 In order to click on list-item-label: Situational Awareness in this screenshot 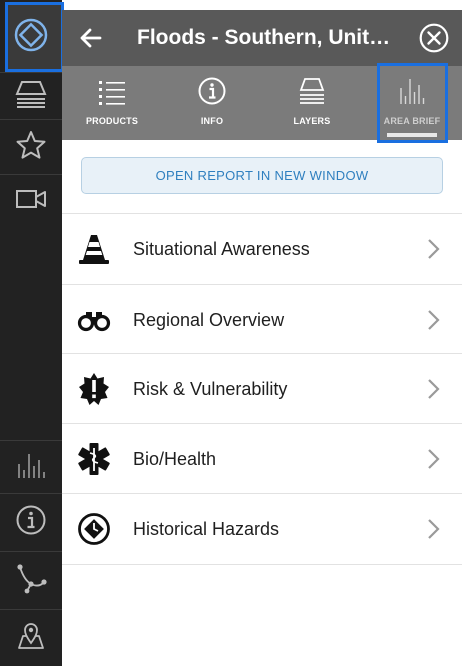, I will do `click(221, 249)`.